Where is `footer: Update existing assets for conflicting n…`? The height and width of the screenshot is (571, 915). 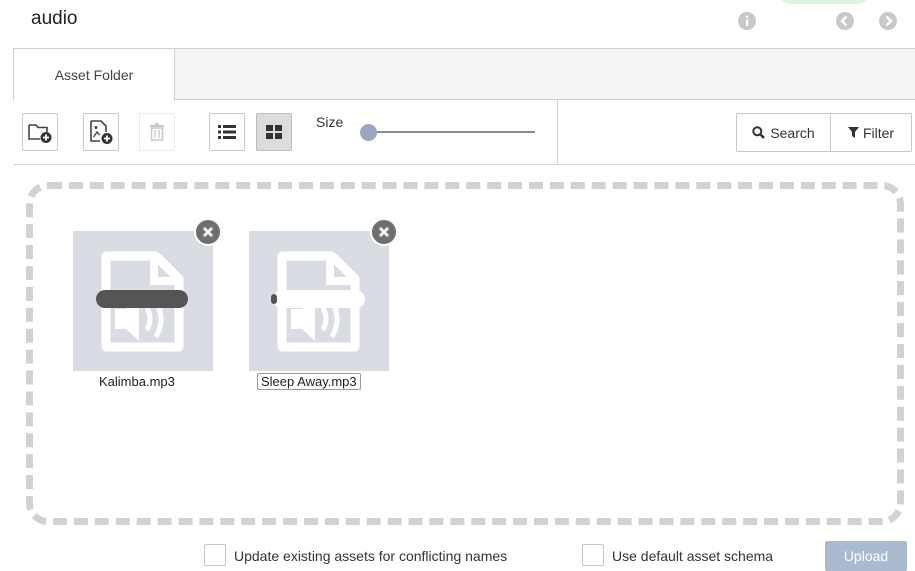 footer: Update existing assets for conflicting n… is located at coordinates (457, 554).